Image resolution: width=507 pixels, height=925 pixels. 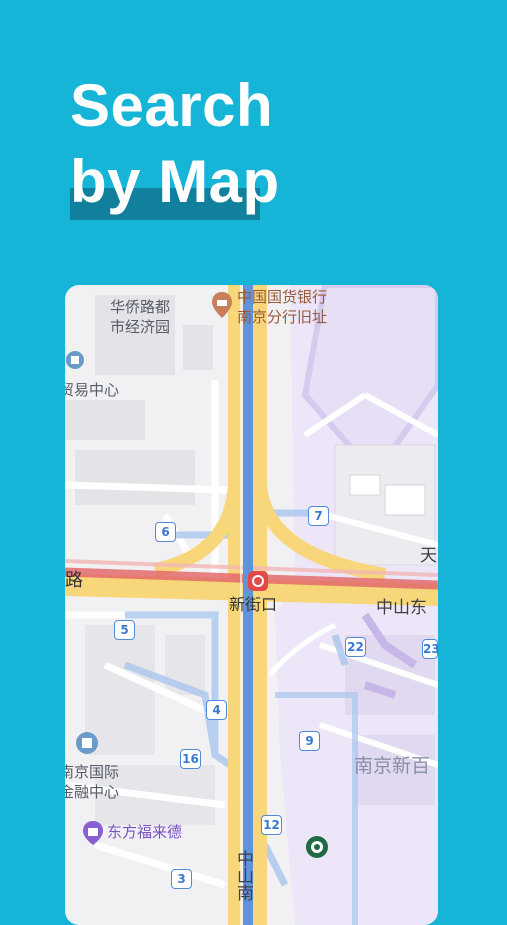 I want to click on headline-line1: Search, so click(x=172, y=105).